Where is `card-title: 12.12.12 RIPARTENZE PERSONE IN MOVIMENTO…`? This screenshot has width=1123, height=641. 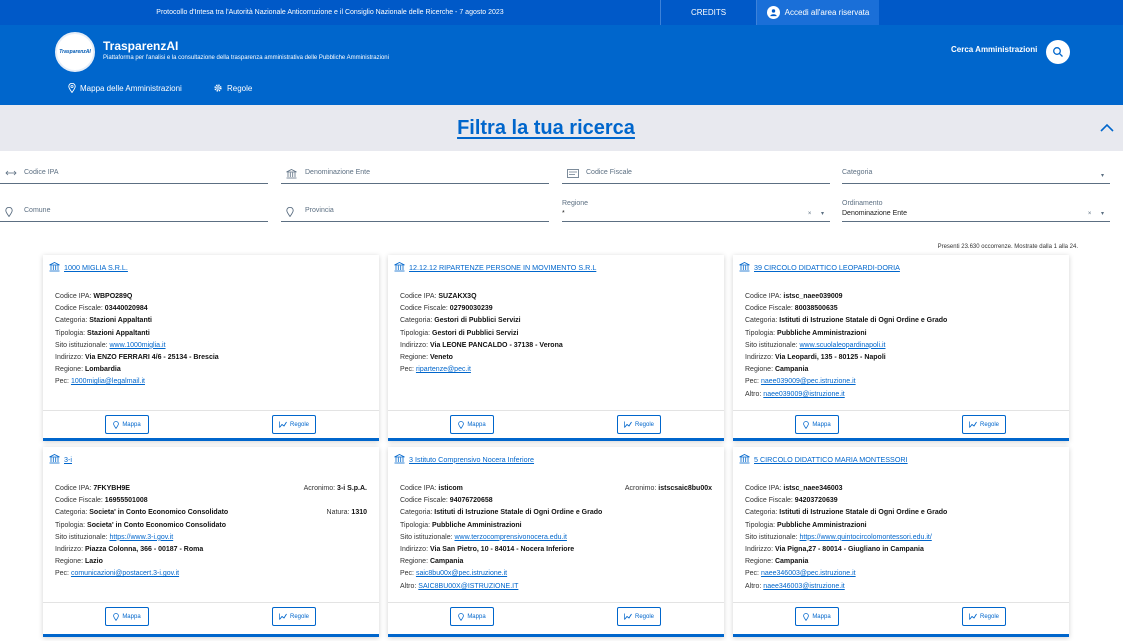
card-title: 12.12.12 RIPARTENZE PERSONE IN MOVIMENTO… is located at coordinates (495, 267).